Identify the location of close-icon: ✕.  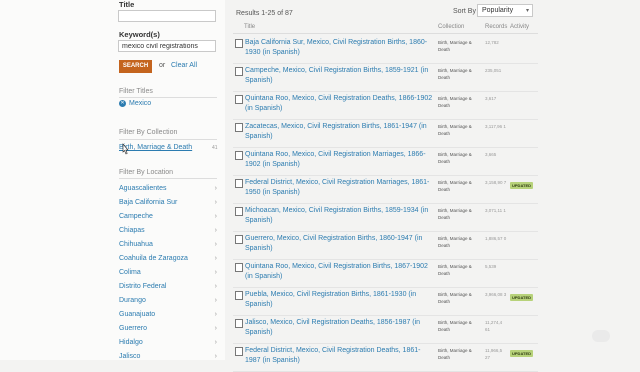
(122, 103).